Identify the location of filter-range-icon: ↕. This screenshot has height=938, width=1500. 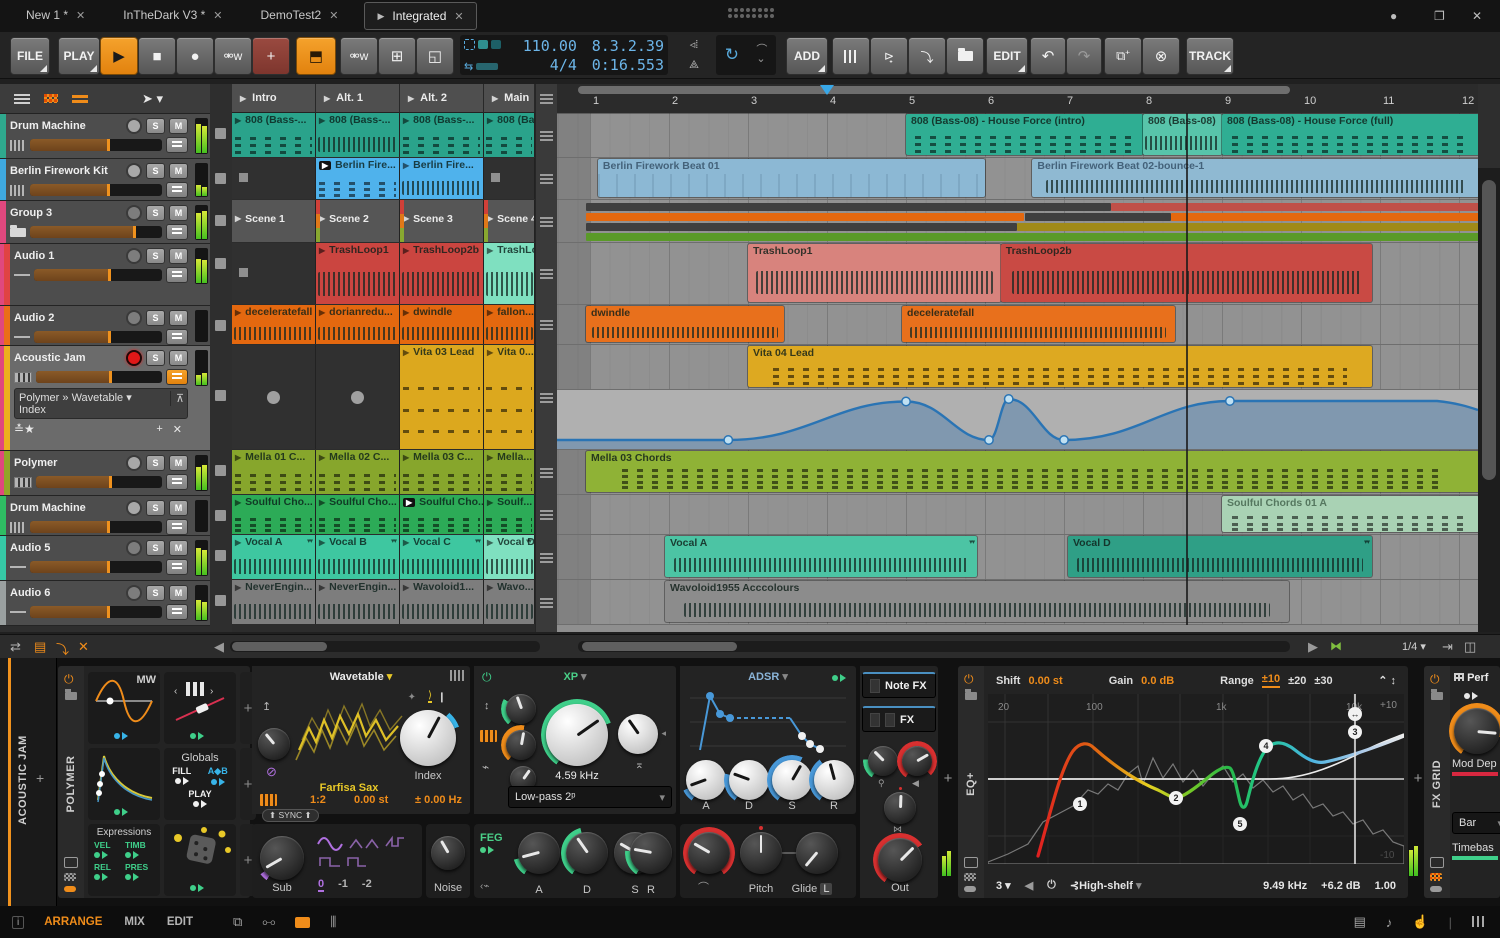
(487, 706).